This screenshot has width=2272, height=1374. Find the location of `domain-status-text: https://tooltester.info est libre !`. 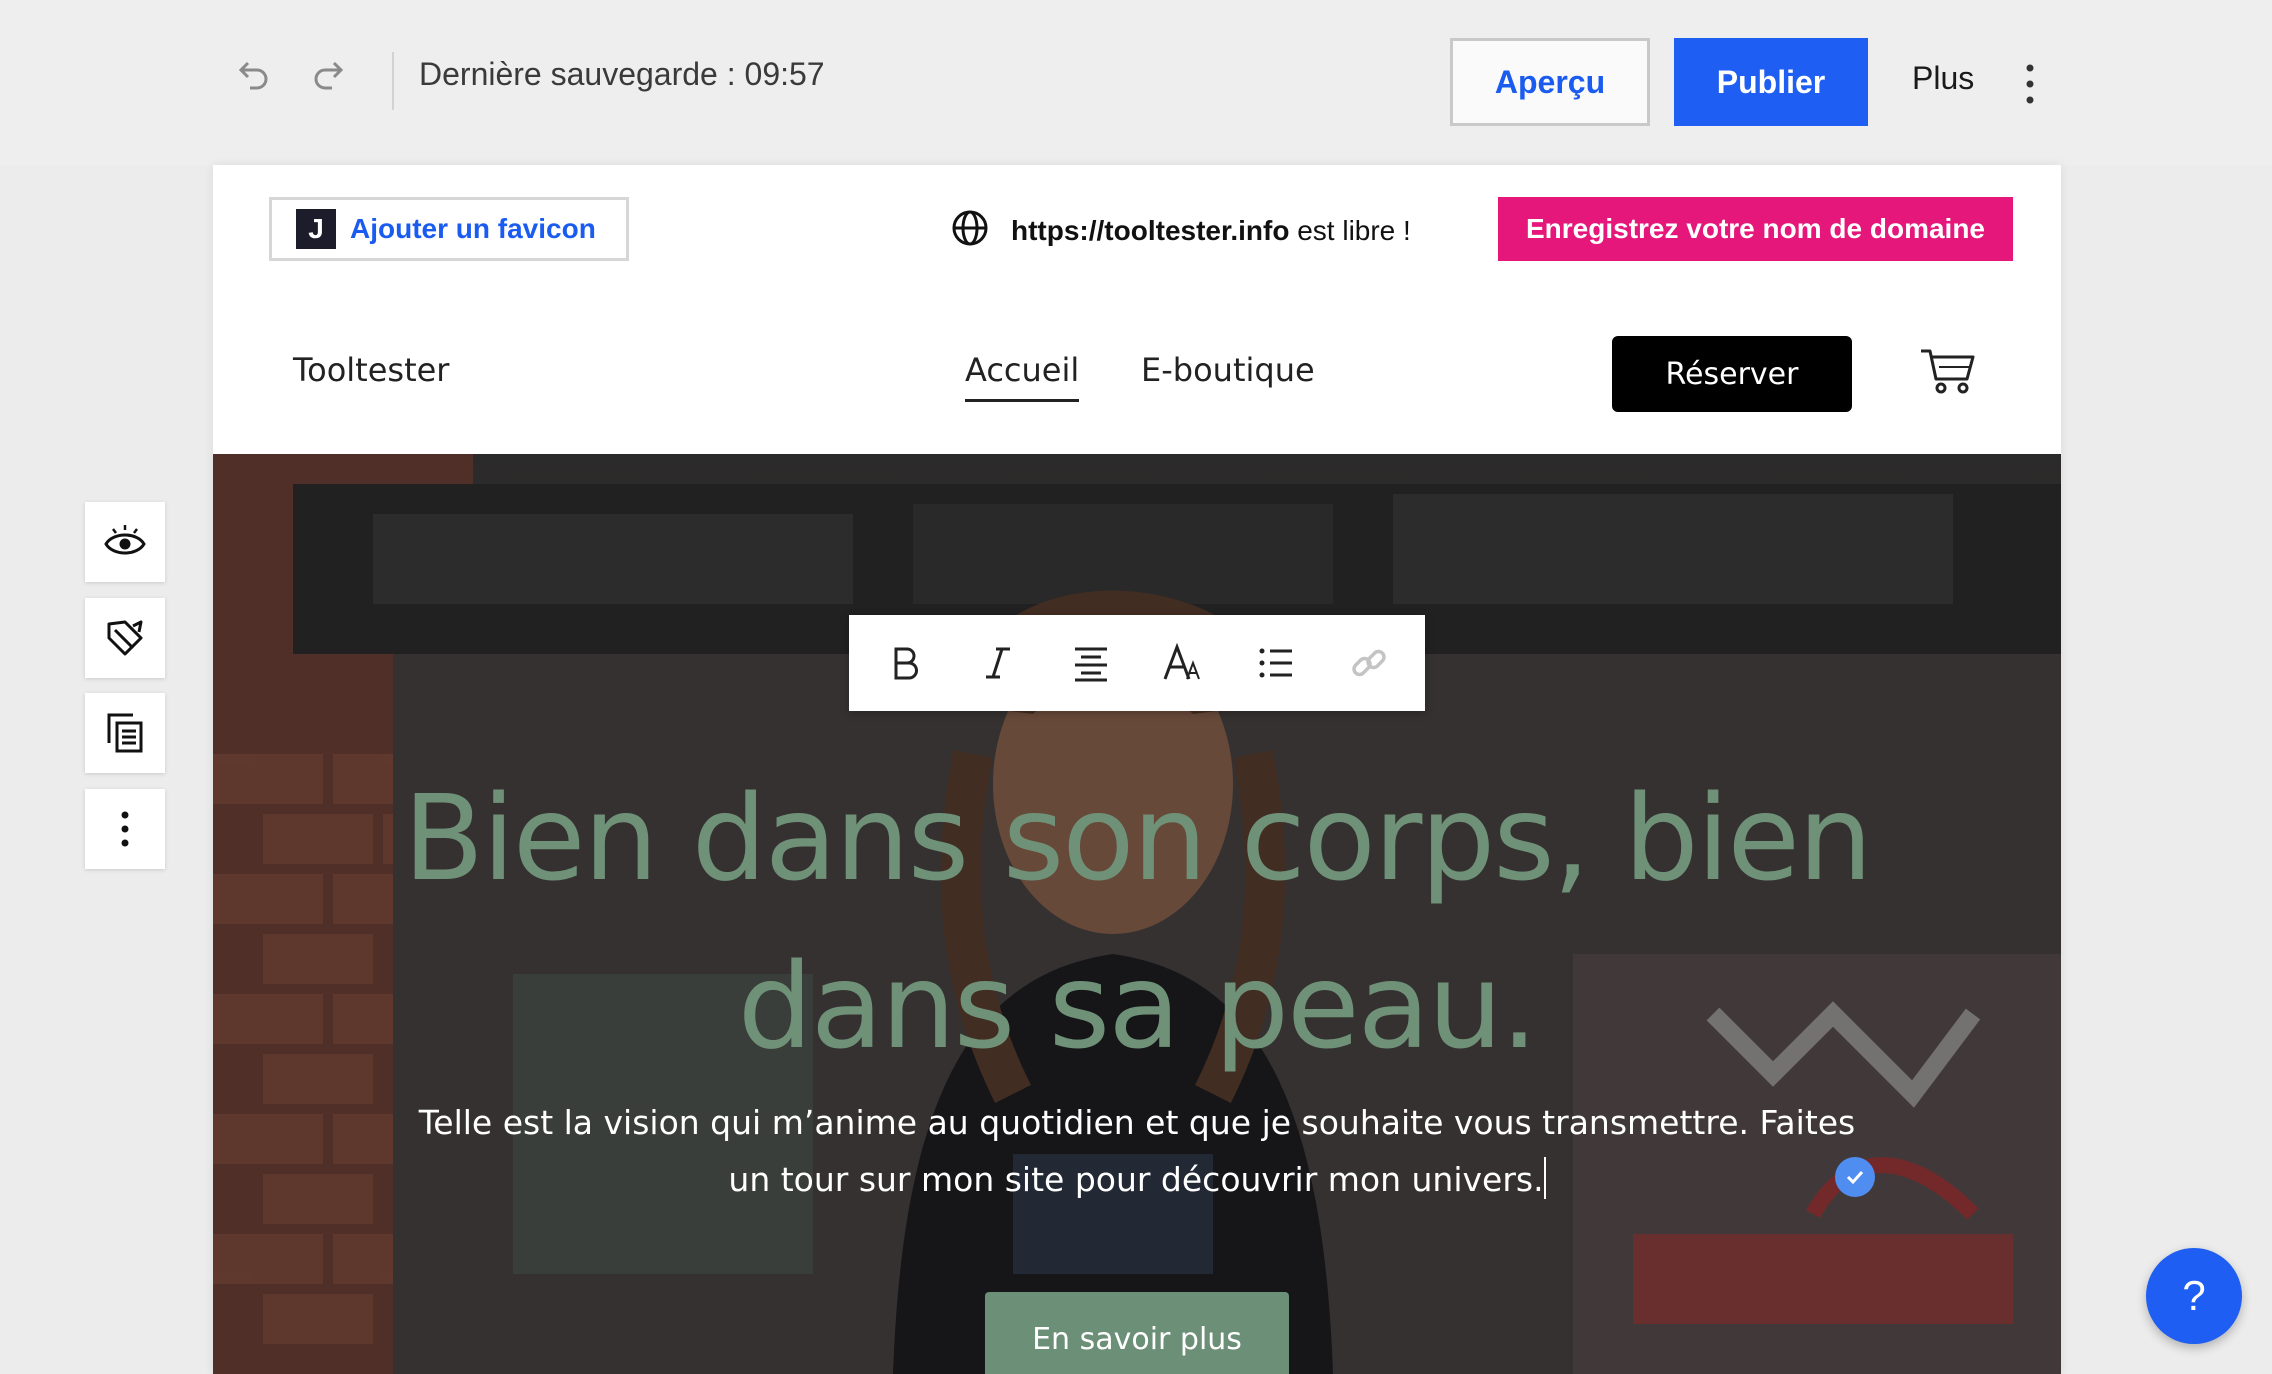

domain-status-text: https://tooltester.info est libre ! is located at coordinates (1211, 231).